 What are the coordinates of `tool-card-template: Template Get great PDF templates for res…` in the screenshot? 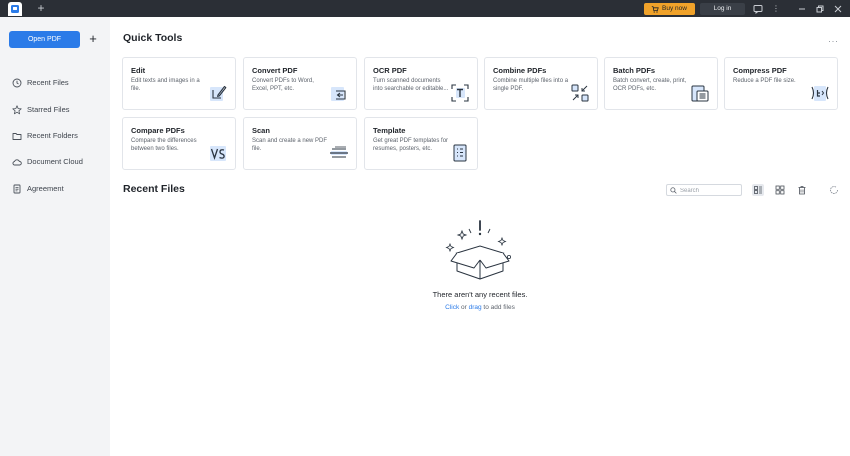 It's located at (421, 143).